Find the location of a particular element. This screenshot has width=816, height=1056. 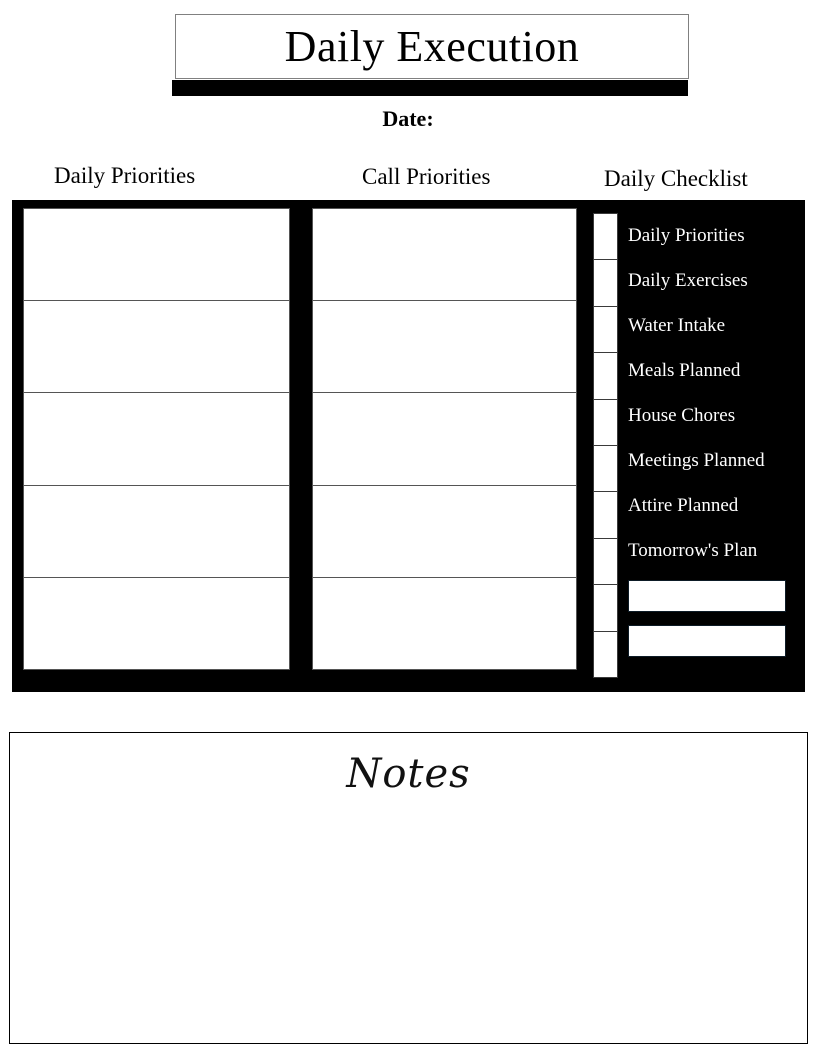

notes-title: Notes is located at coordinates (408, 774).